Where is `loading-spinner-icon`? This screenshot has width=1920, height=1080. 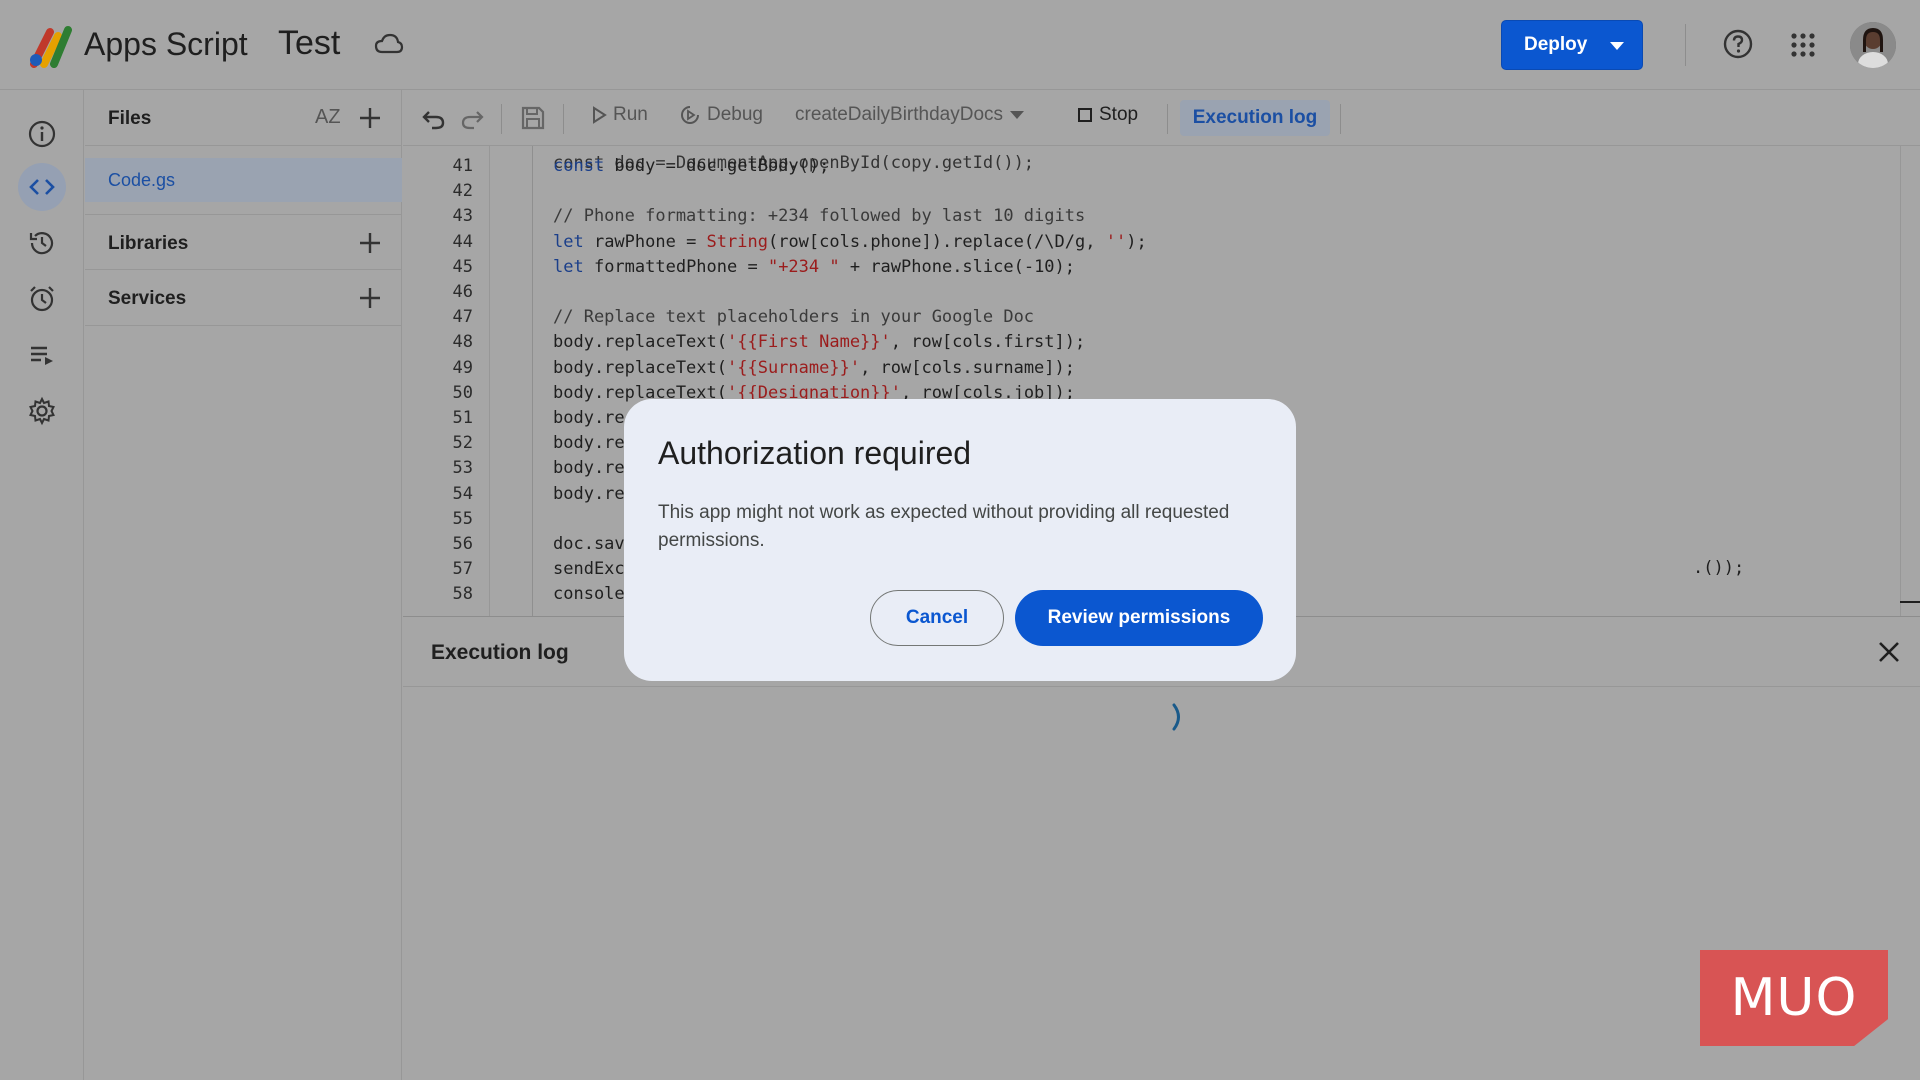 loading-spinner-icon is located at coordinates (1176, 717).